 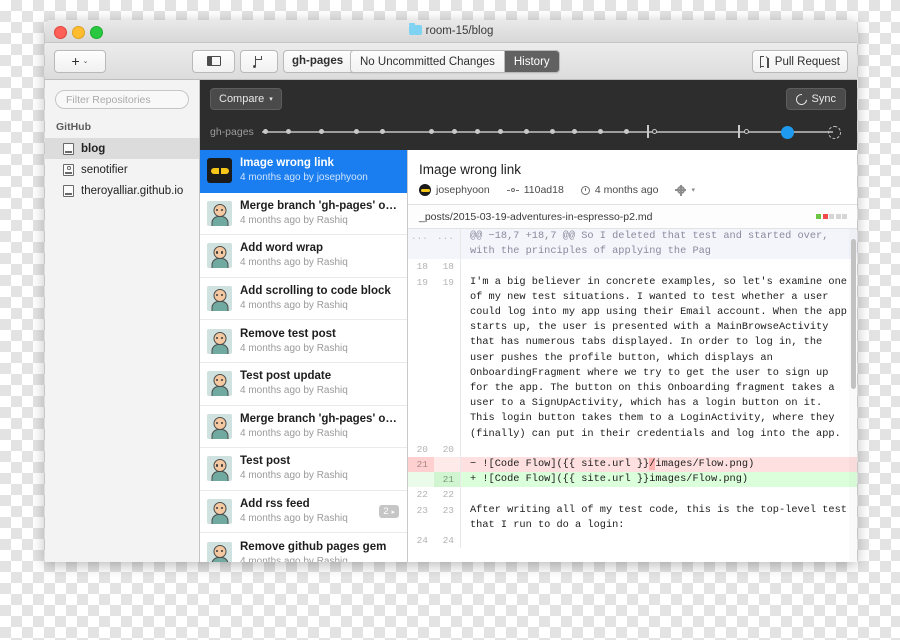 I want to click on create-branch-button, so click(x=259, y=61).